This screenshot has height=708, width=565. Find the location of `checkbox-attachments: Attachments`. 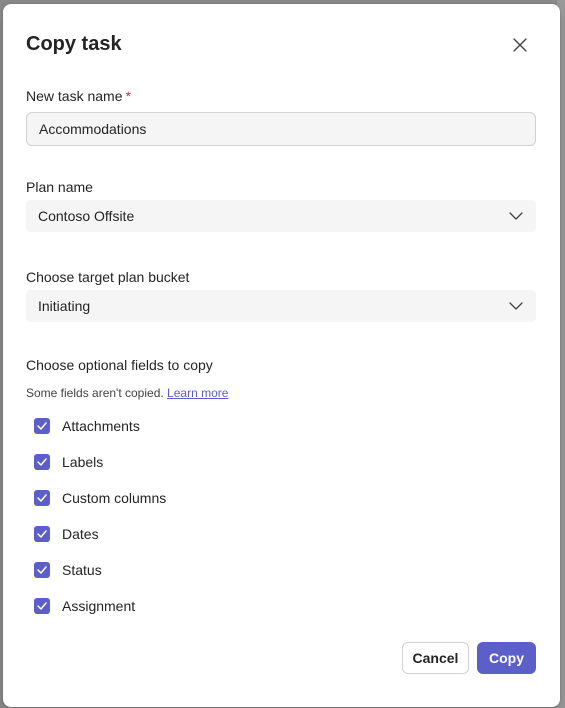

checkbox-attachments: Attachments is located at coordinates (87, 426).